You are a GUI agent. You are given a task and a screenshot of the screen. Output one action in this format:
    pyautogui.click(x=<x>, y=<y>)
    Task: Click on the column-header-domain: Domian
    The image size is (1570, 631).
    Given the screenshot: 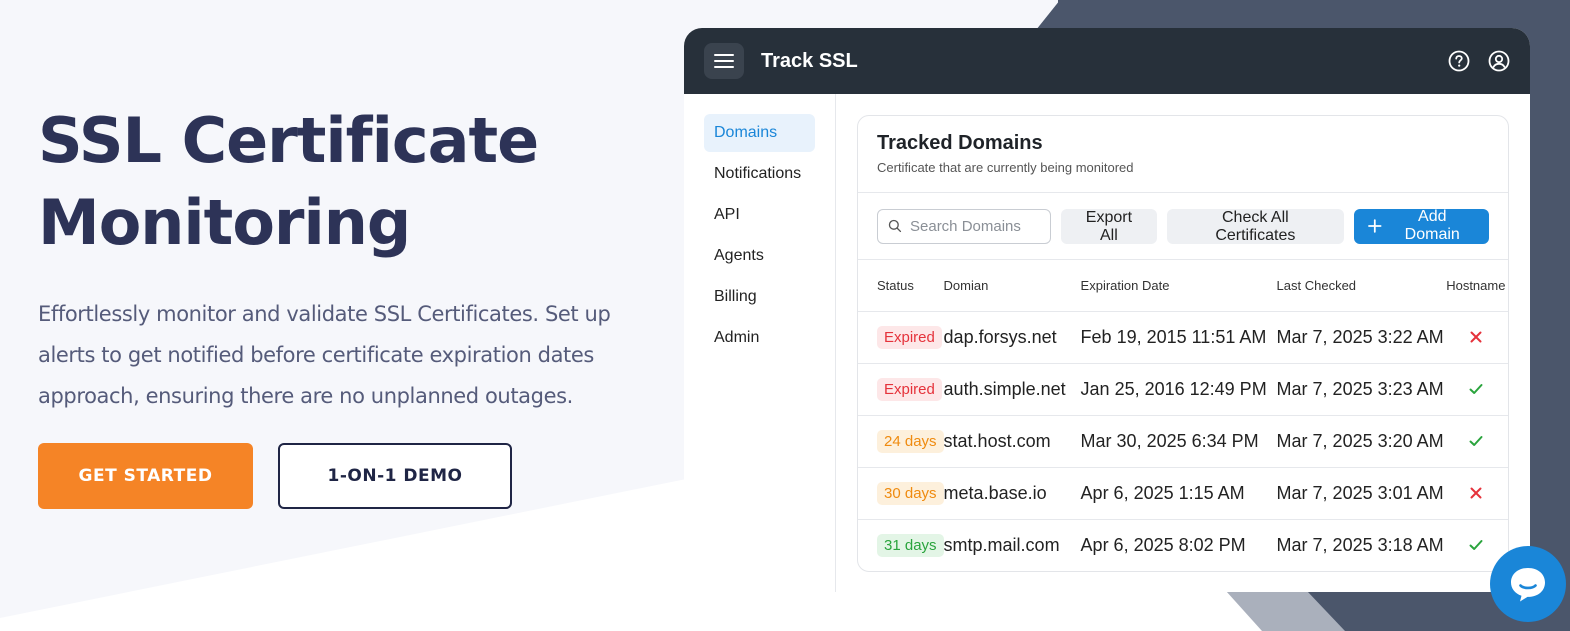 What is the action you would take?
    pyautogui.click(x=1012, y=286)
    